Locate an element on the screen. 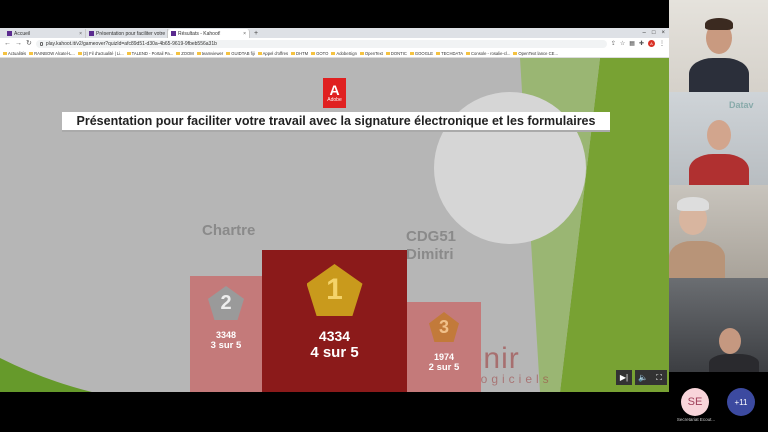  bookmark-label: GOTO is located at coordinates (322, 53).